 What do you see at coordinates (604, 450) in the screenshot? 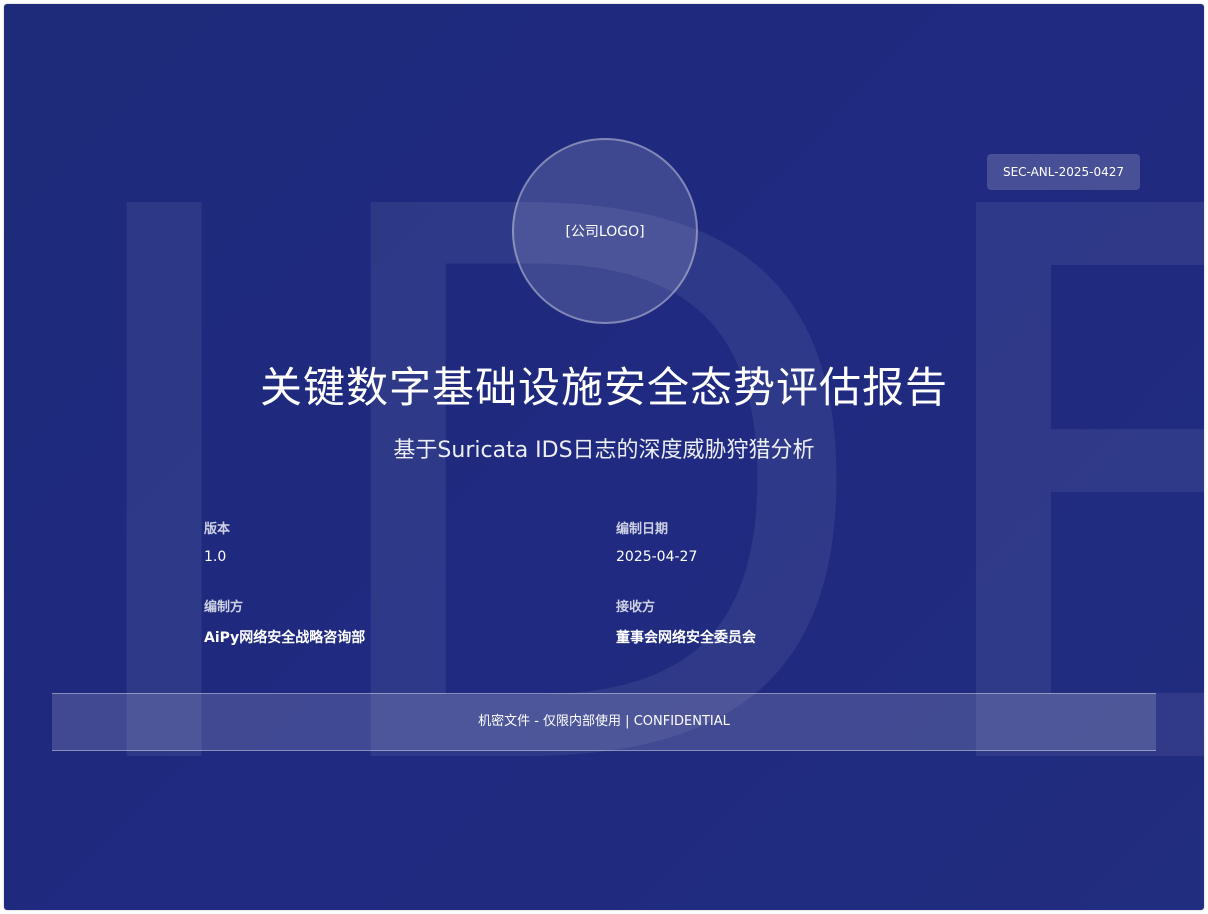
I see `report-subtitle: 基于Suricata IDS日志的深度威胁狩猎分析` at bounding box center [604, 450].